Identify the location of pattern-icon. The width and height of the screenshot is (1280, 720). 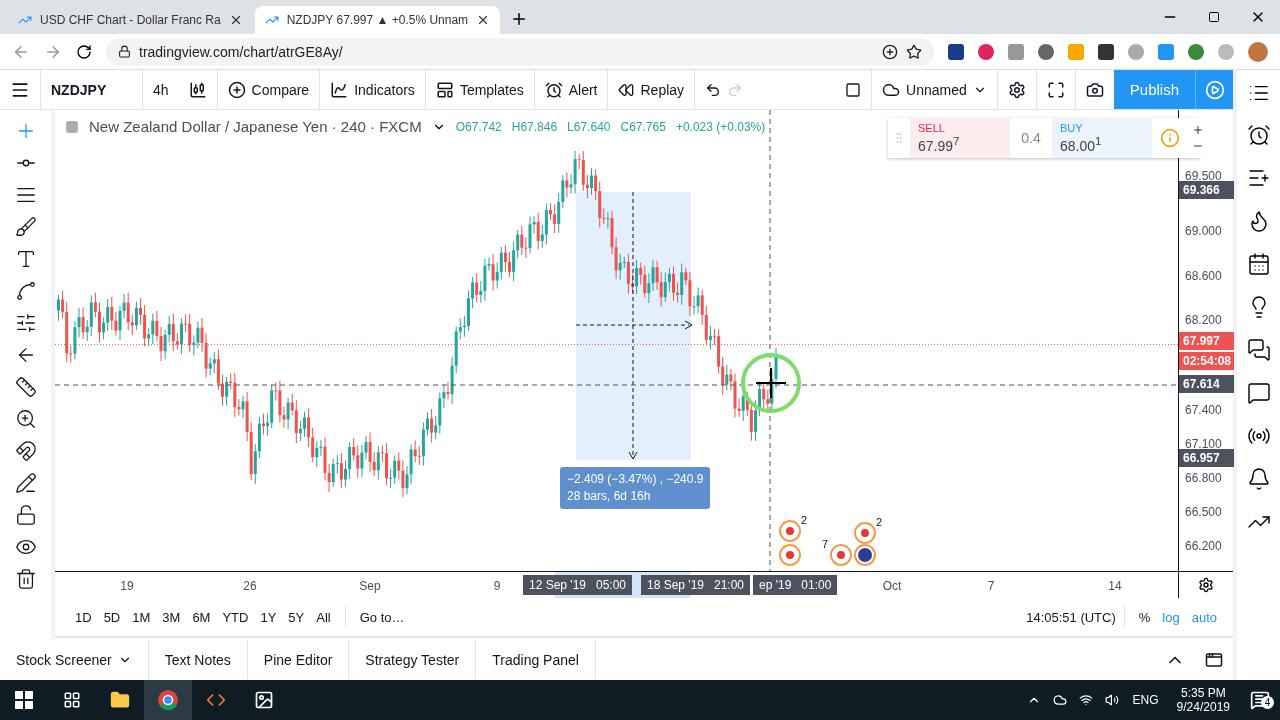
(25, 291).